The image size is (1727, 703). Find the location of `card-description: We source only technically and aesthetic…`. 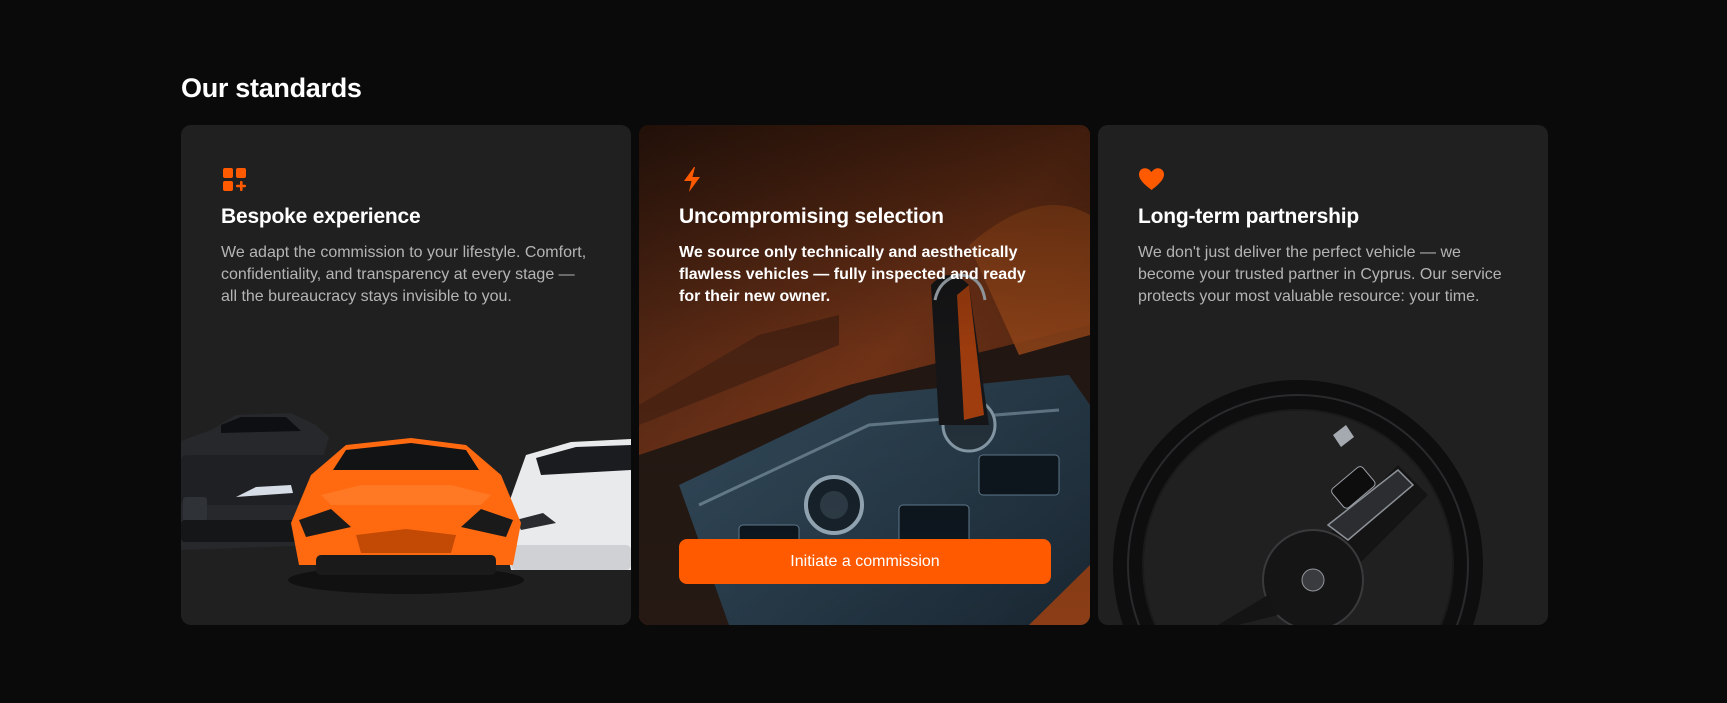

card-description: We source only technically and aesthetic… is located at coordinates (852, 274).